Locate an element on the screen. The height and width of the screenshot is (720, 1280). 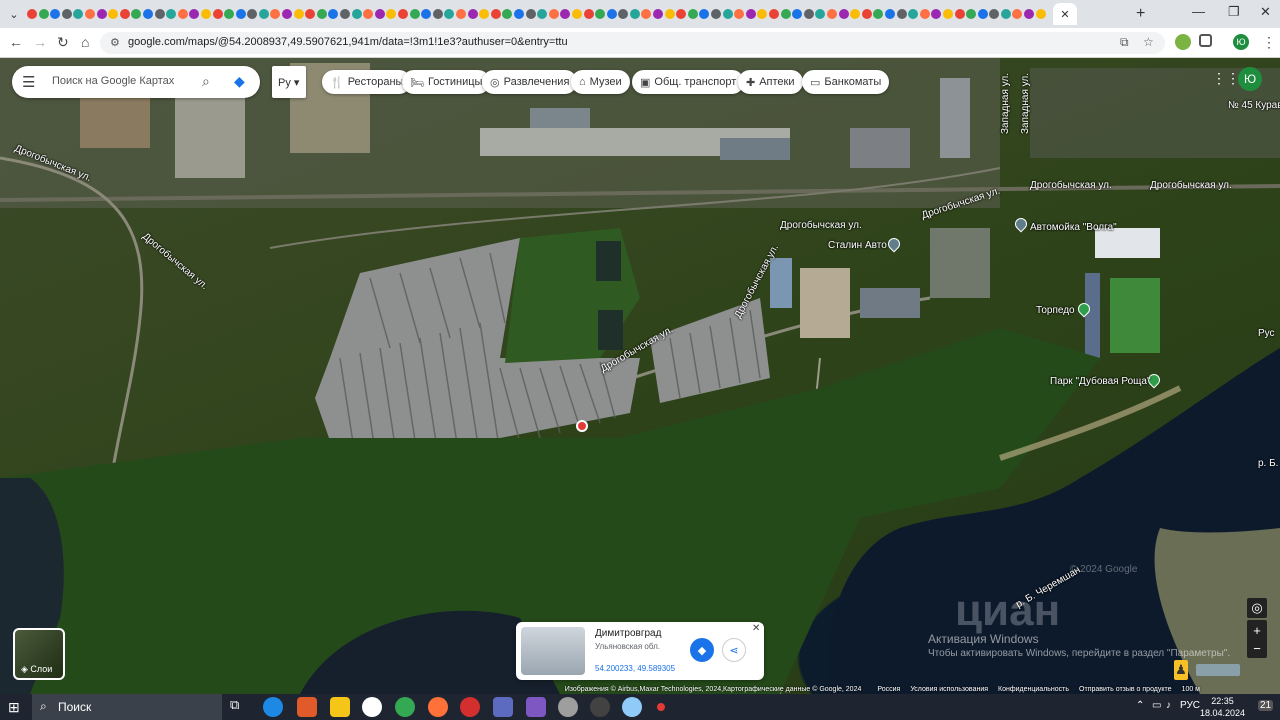
search-input: Поиск на Google Картах is located at coordinates (113, 81).